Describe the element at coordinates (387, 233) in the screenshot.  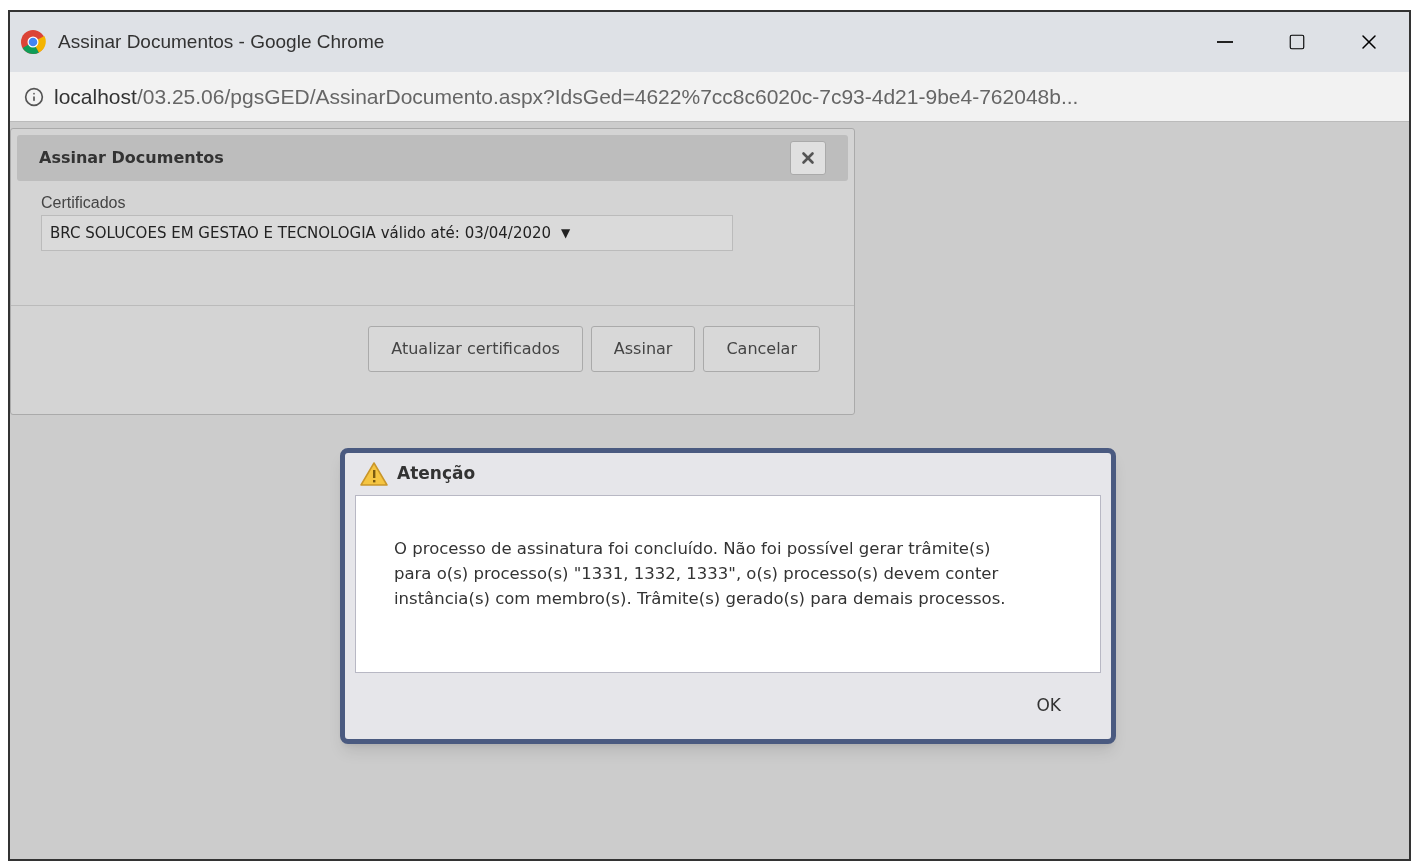
I see `certificate-select: BRC SOLUCOES EM GESTAO E TECNOLOGIA válido até: 03/04/2020 ▼` at that location.